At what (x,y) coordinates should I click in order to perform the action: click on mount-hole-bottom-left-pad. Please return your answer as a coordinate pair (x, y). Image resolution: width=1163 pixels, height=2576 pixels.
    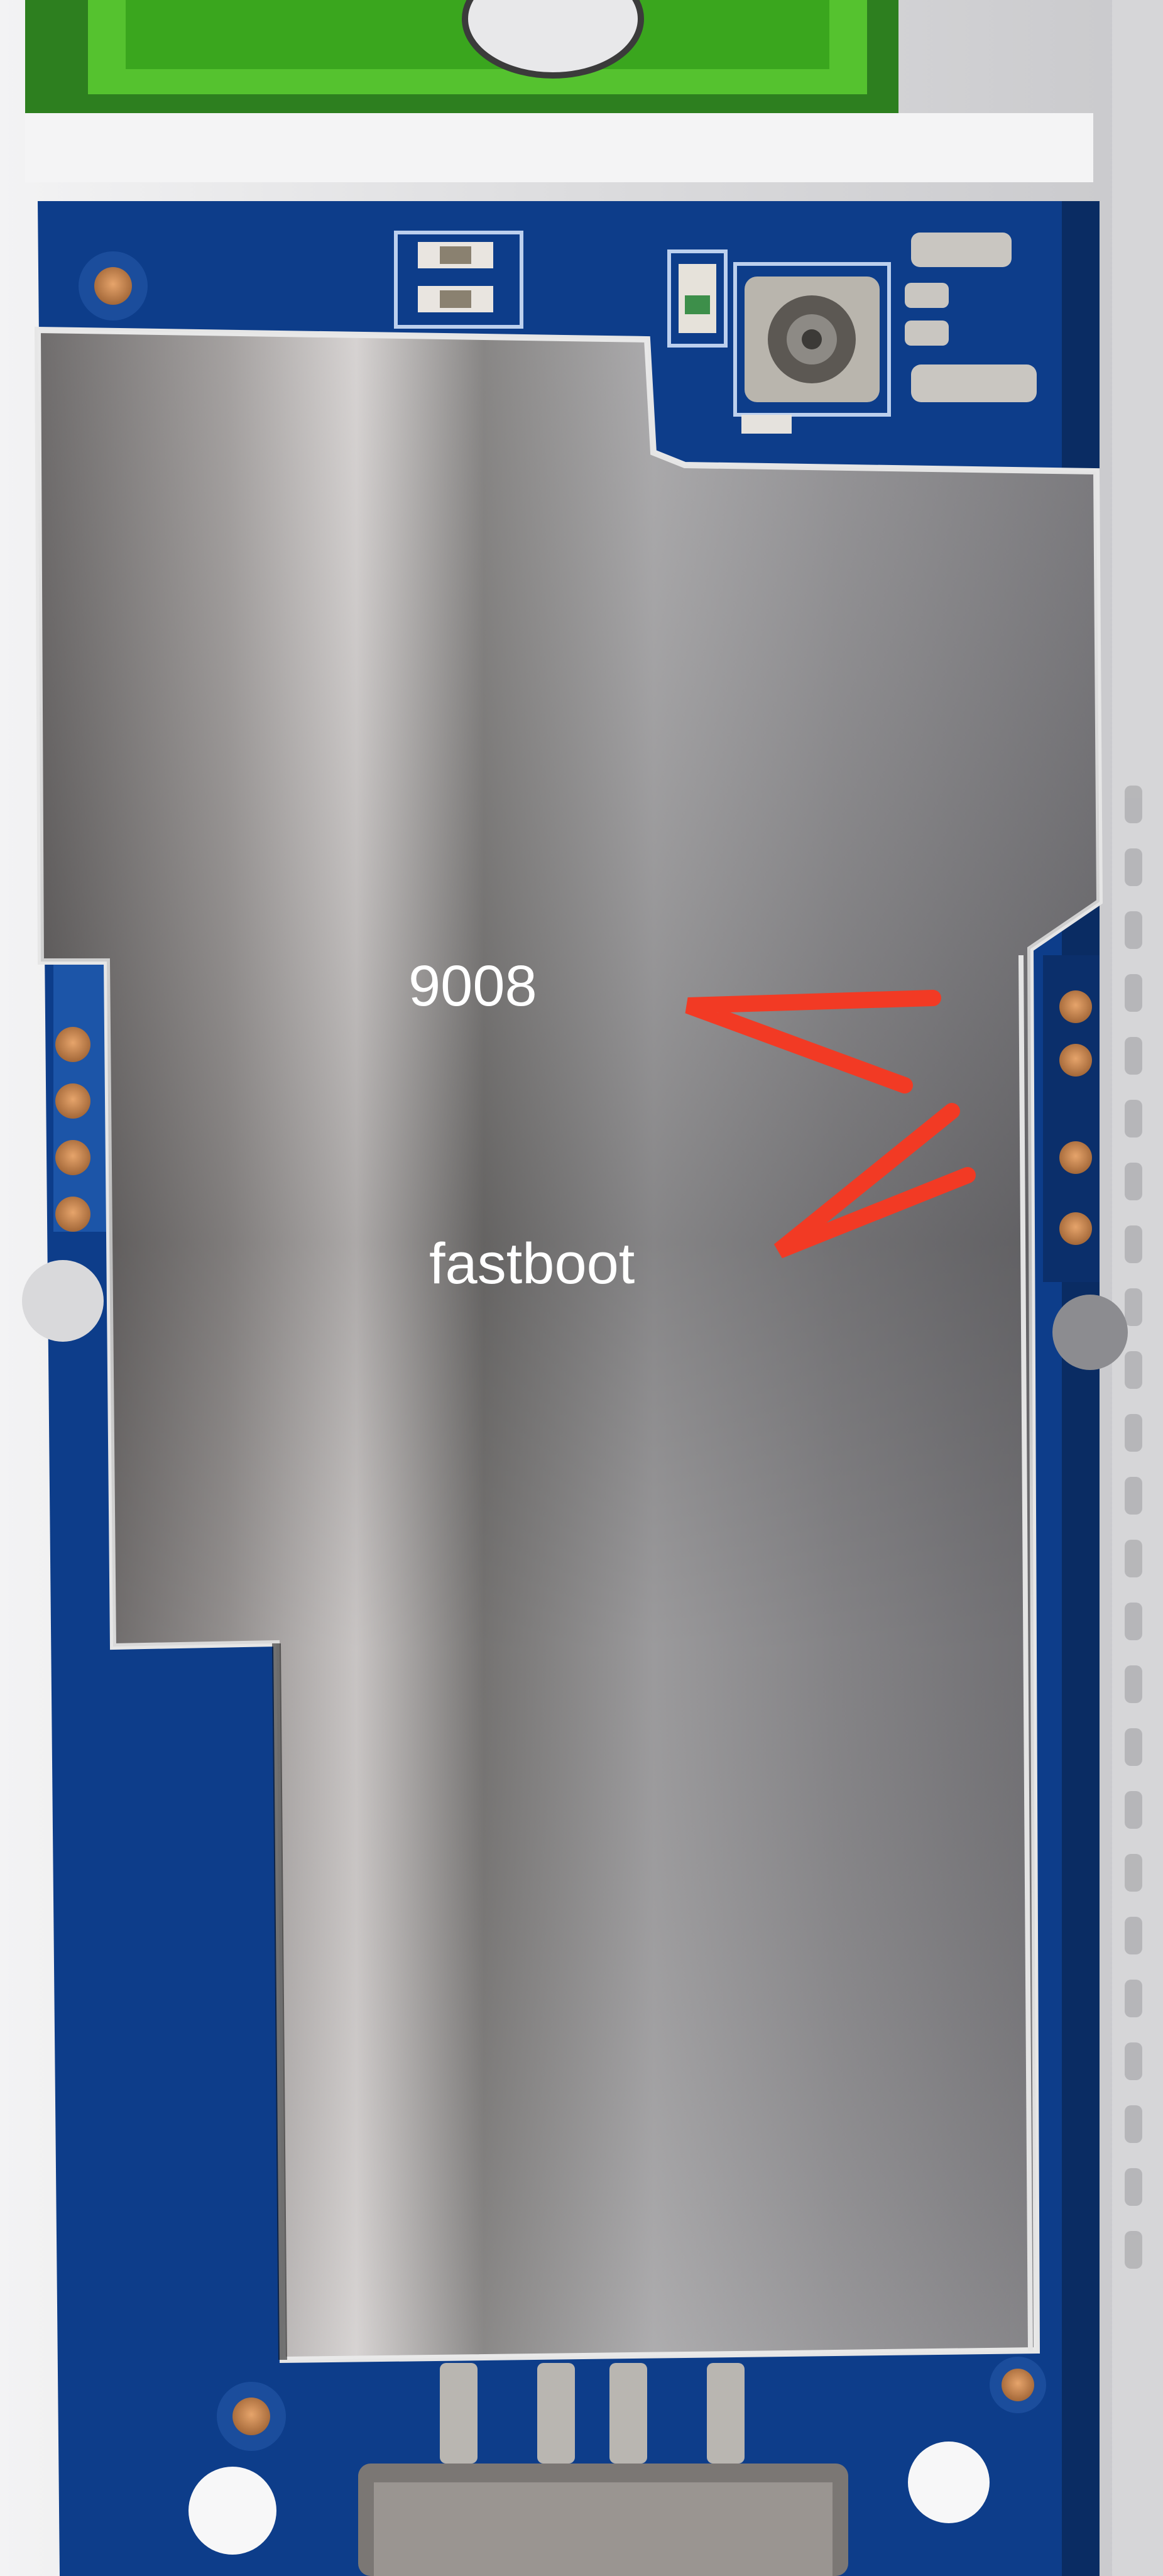
    Looking at the image, I should click on (251, 2416).